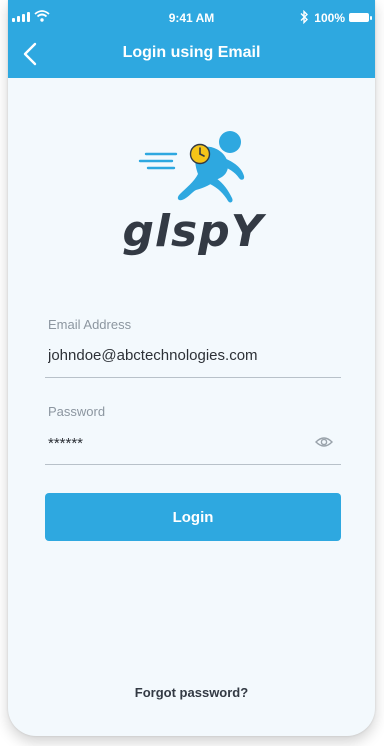  Describe the element at coordinates (191, 167) in the screenshot. I see `running-person-clock-icon` at that location.